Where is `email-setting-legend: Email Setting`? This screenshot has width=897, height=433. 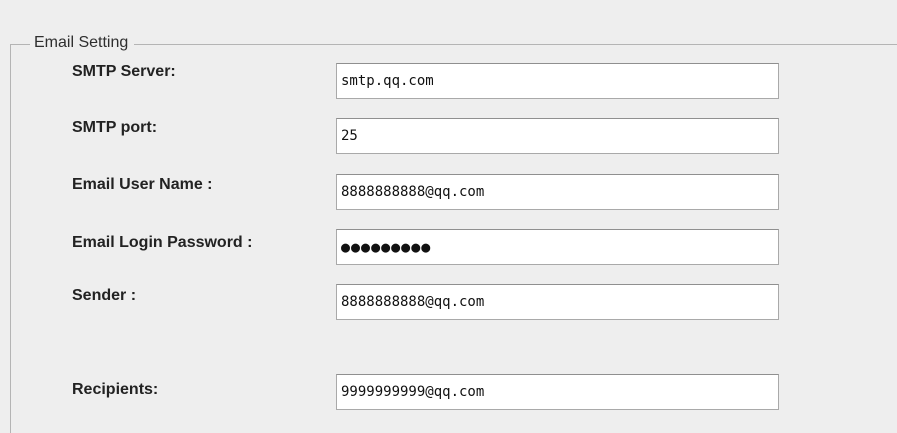 email-setting-legend: Email Setting is located at coordinates (82, 43).